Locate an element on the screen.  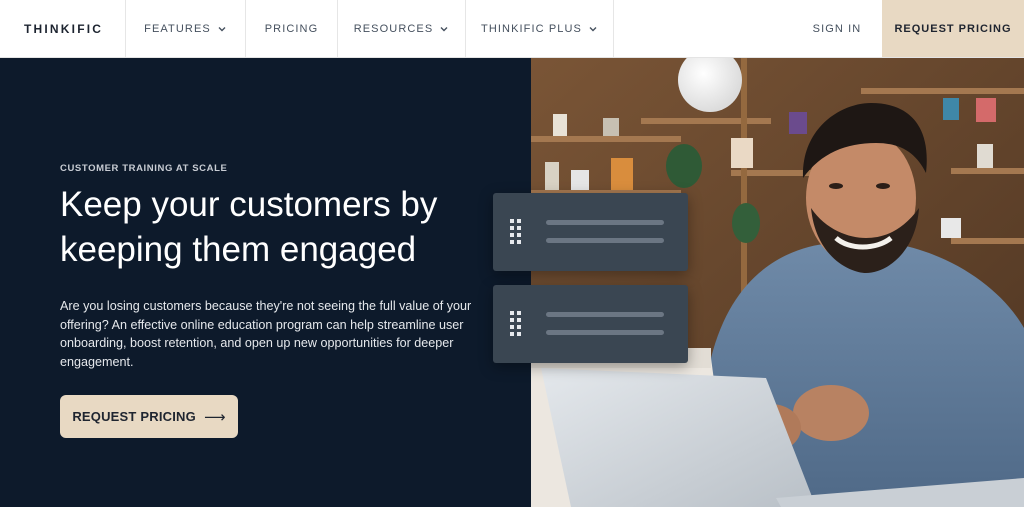
nav-item-resources-label: RESOURCES is located at coordinates (393, 28).